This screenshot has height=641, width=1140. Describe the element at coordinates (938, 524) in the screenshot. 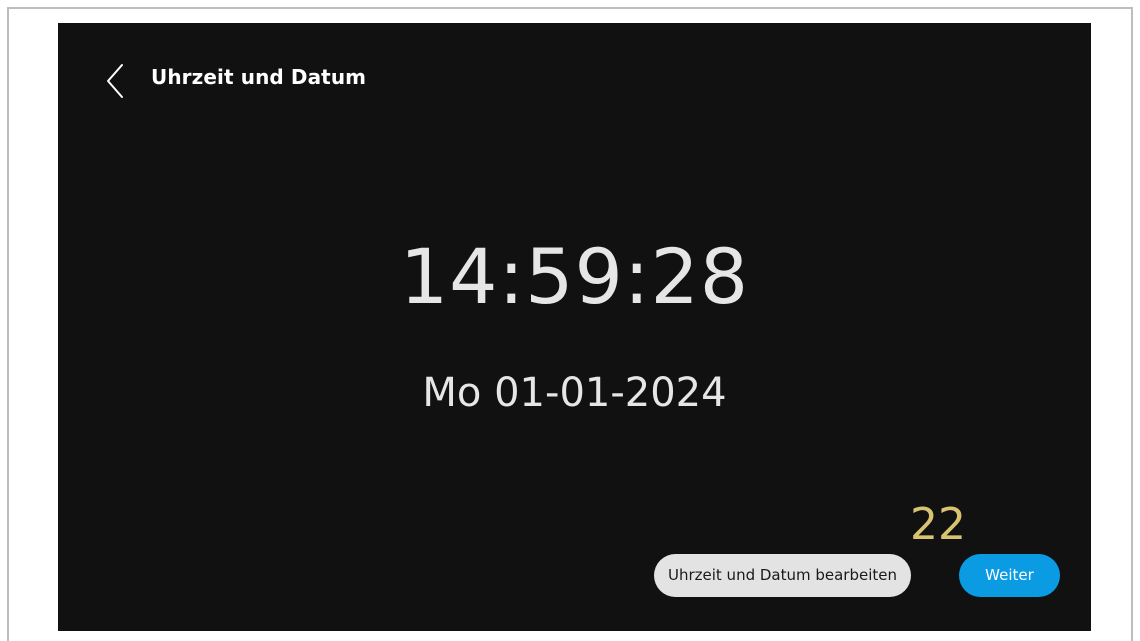

I see `step-annotation: 22` at that location.